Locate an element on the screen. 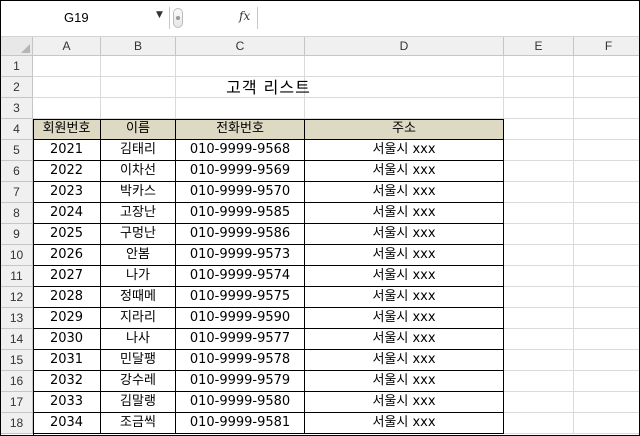 The height and width of the screenshot is (436, 640). name-box: G19 ▼ is located at coordinates (85, 18).